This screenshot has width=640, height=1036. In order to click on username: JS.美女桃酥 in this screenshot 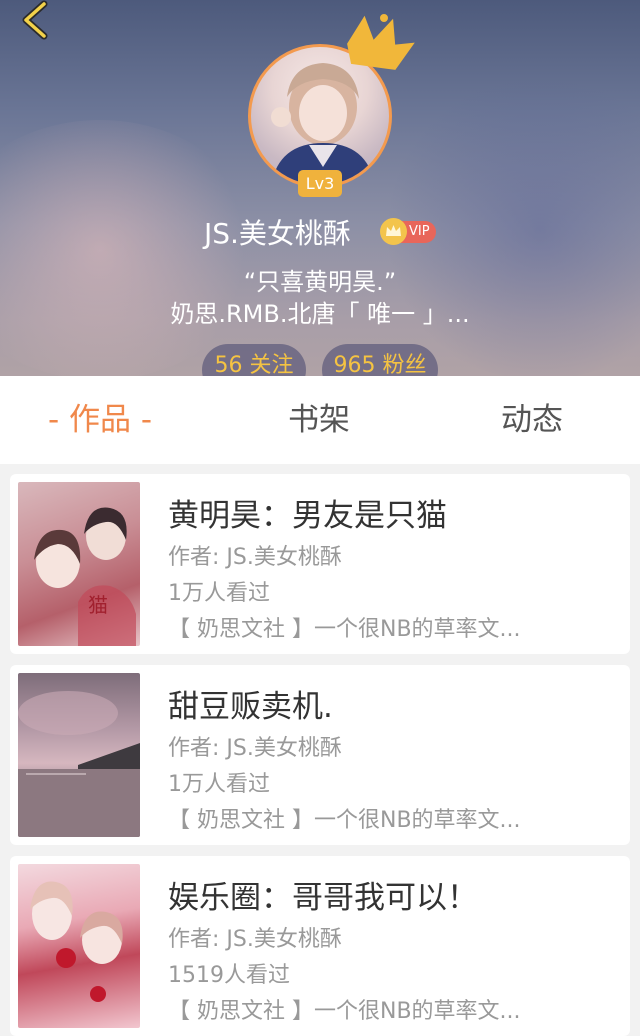, I will do `click(277, 233)`.